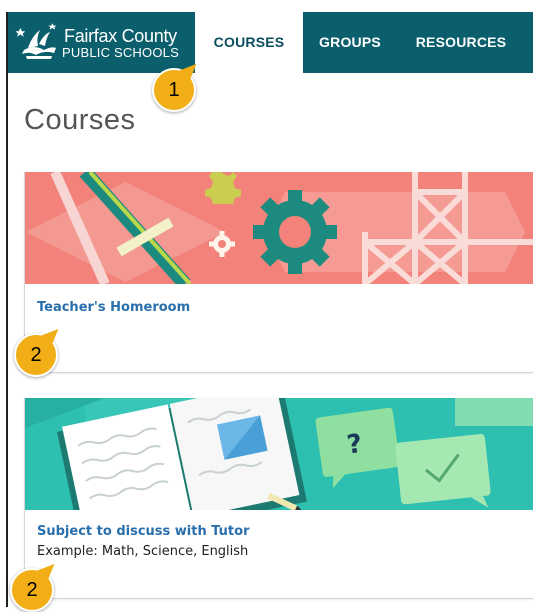 The height and width of the screenshot is (612, 533). I want to click on logo-subtitle: PUBLIC SCHOOLS, so click(120, 52).